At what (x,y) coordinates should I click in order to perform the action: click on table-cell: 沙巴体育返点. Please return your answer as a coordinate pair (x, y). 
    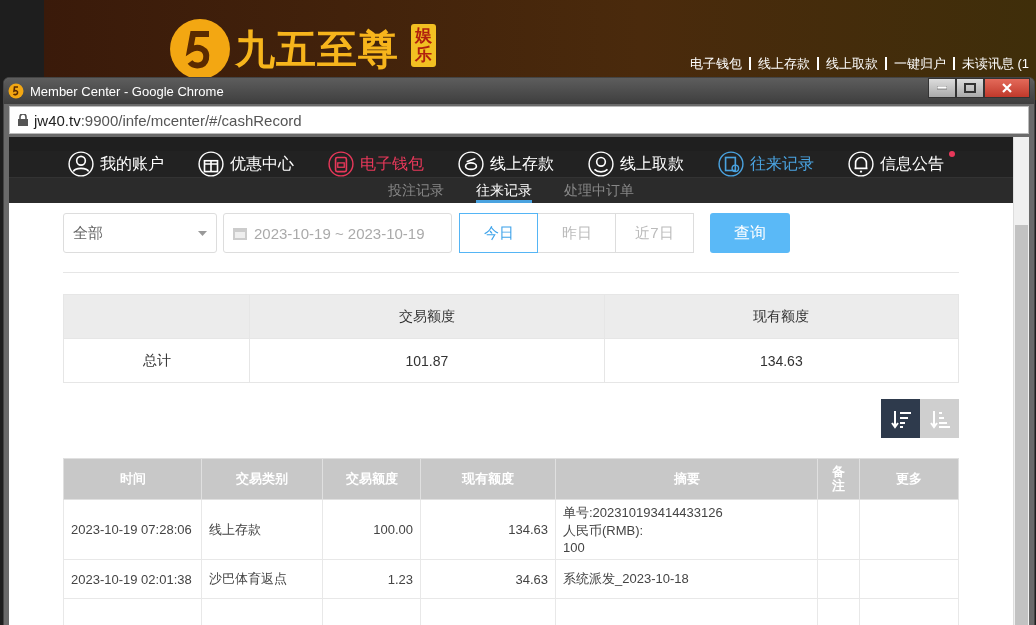
    Looking at the image, I should click on (262, 579).